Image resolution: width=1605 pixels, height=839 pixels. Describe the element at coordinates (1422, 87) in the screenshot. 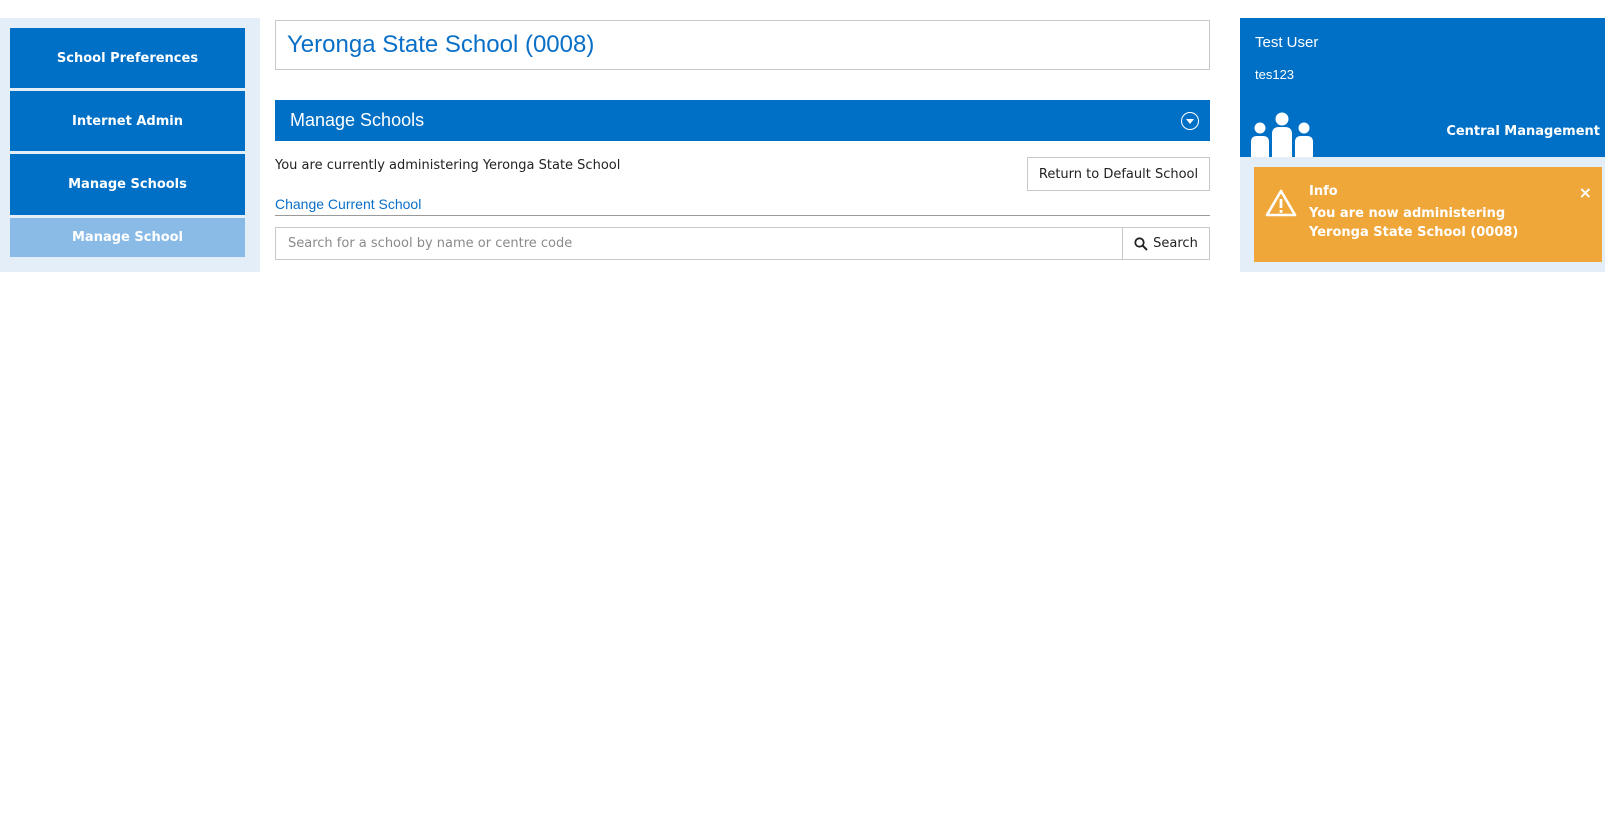

I see `user-card: Test User tes123 Central Management` at that location.